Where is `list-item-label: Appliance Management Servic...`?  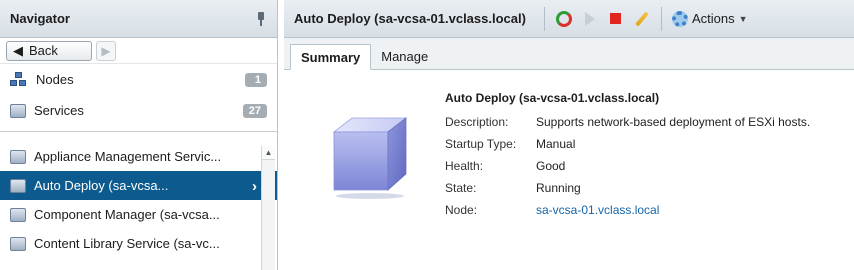
list-item-label: Appliance Management Servic... is located at coordinates (128, 156).